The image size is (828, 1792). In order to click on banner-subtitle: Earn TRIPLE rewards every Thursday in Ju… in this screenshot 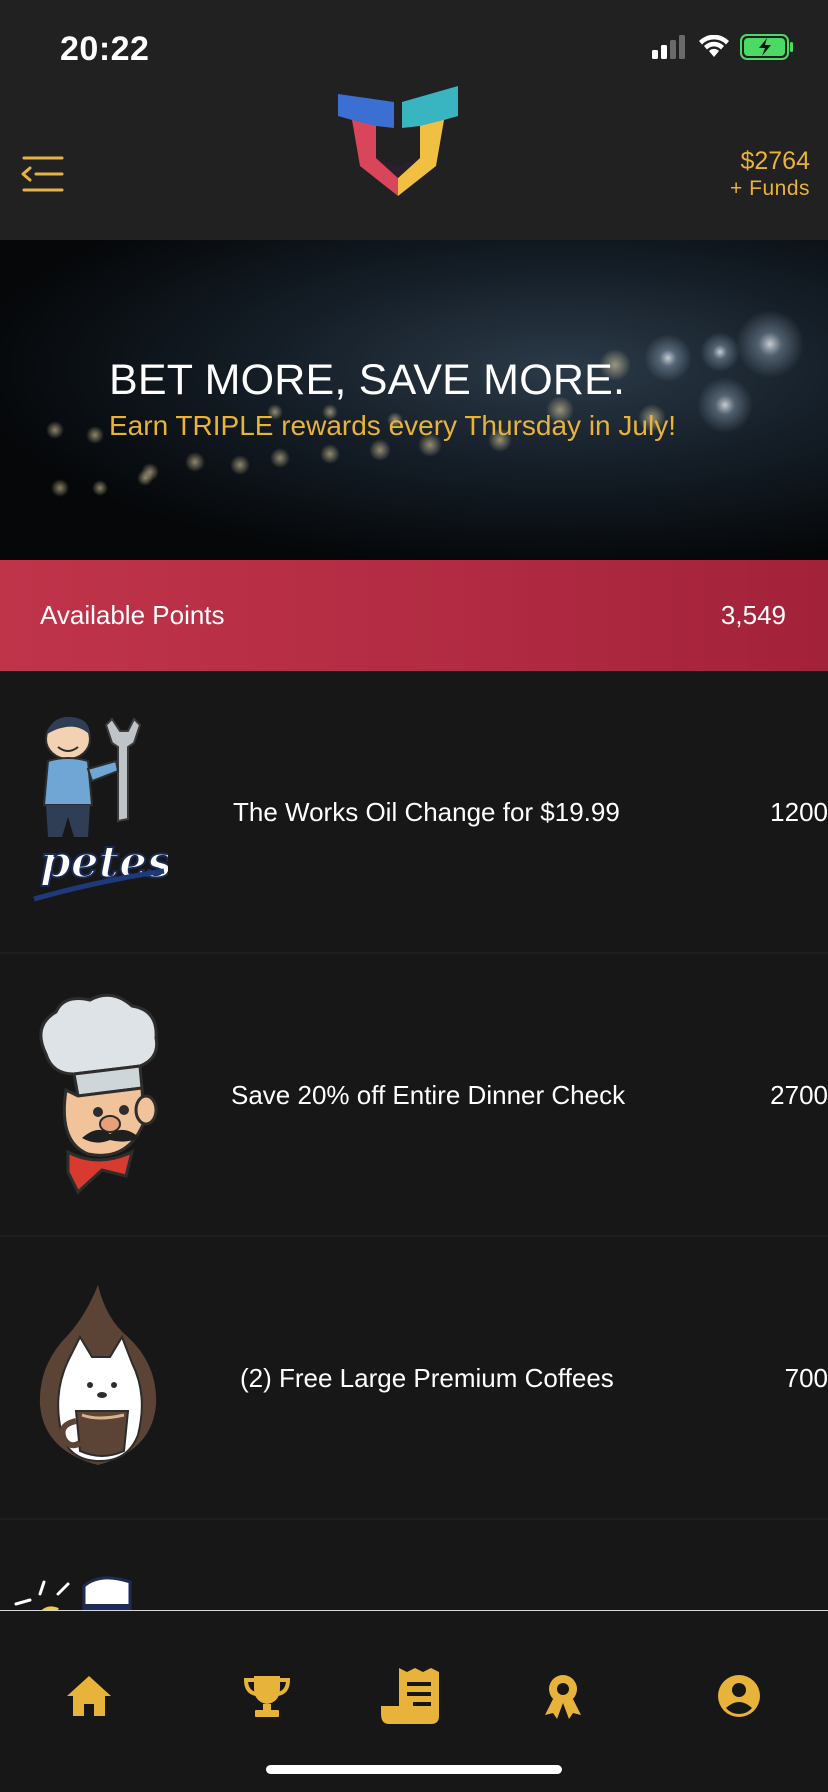, I will do `click(392, 425)`.